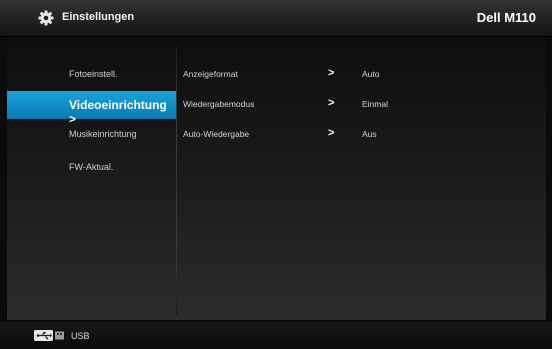  Describe the element at coordinates (506, 17) in the screenshot. I see `device-name: Dell M110` at that location.